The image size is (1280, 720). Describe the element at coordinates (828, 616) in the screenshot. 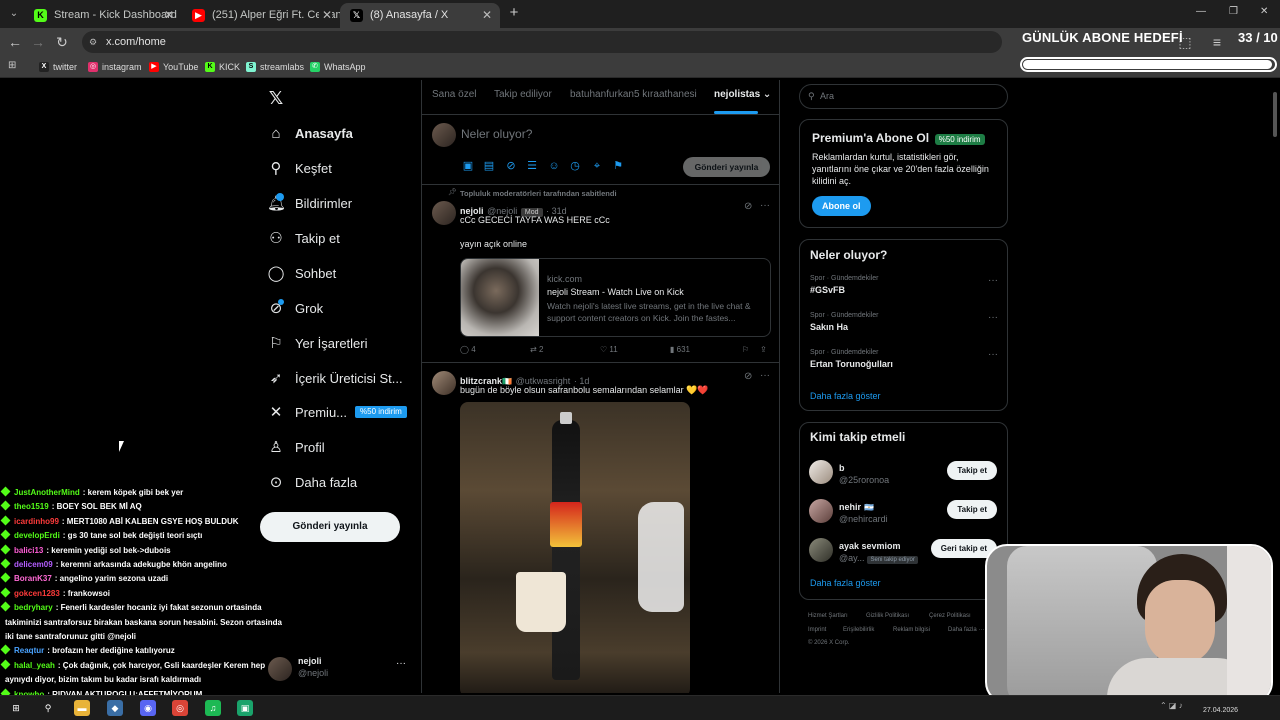

I see `footer-link: Hizmet Şartları` at that location.